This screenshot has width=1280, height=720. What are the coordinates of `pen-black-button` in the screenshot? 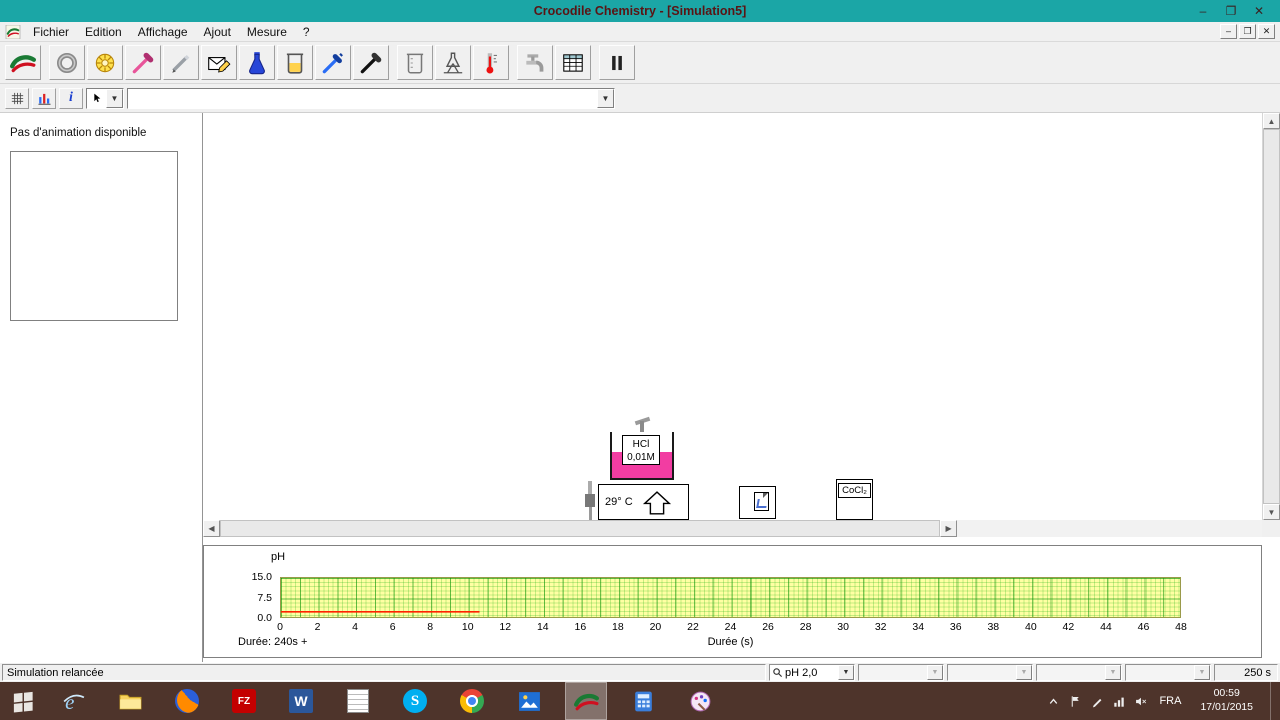 It's located at (371, 62).